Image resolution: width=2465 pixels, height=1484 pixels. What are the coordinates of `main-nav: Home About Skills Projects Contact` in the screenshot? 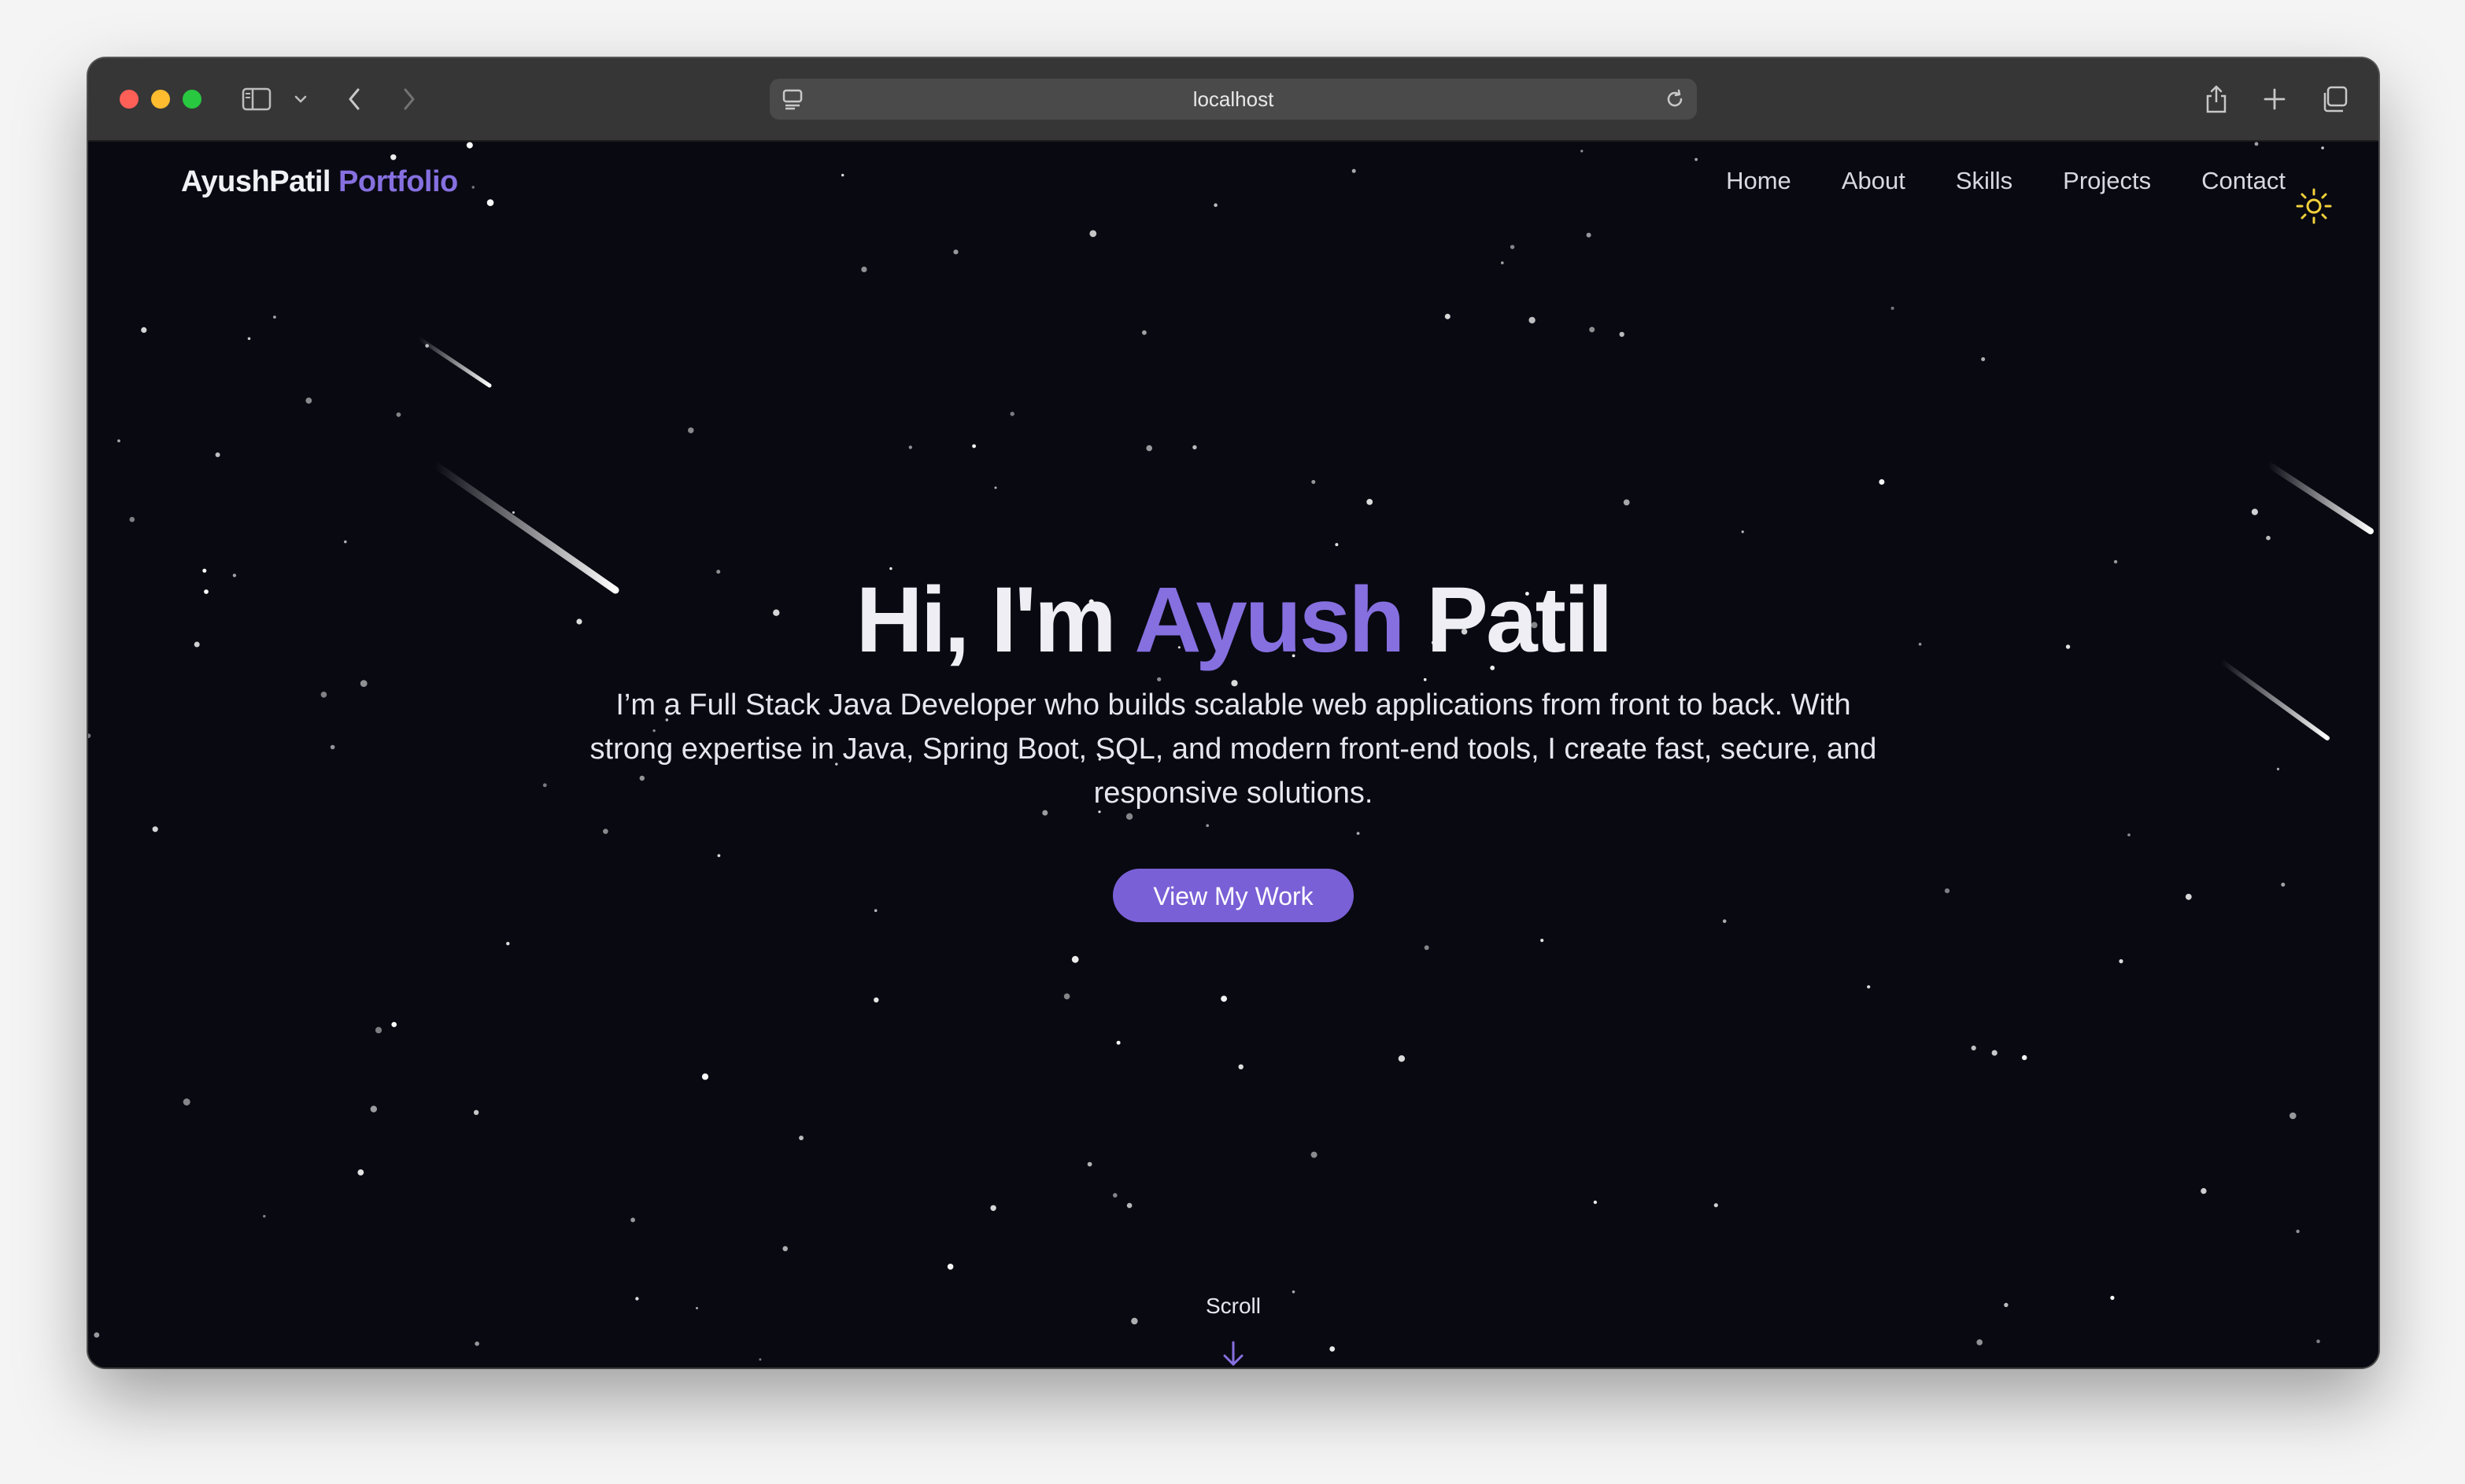 It's located at (2006, 181).